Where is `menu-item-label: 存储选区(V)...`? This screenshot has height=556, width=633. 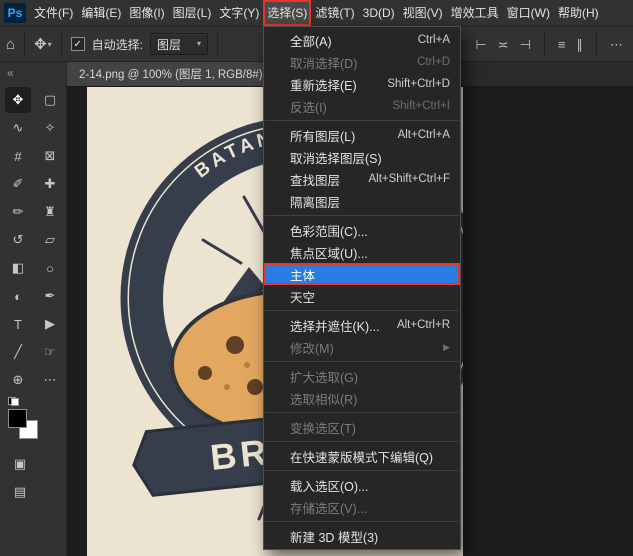
menu-item-label: 存储选区(V)... is located at coordinates (329, 508).